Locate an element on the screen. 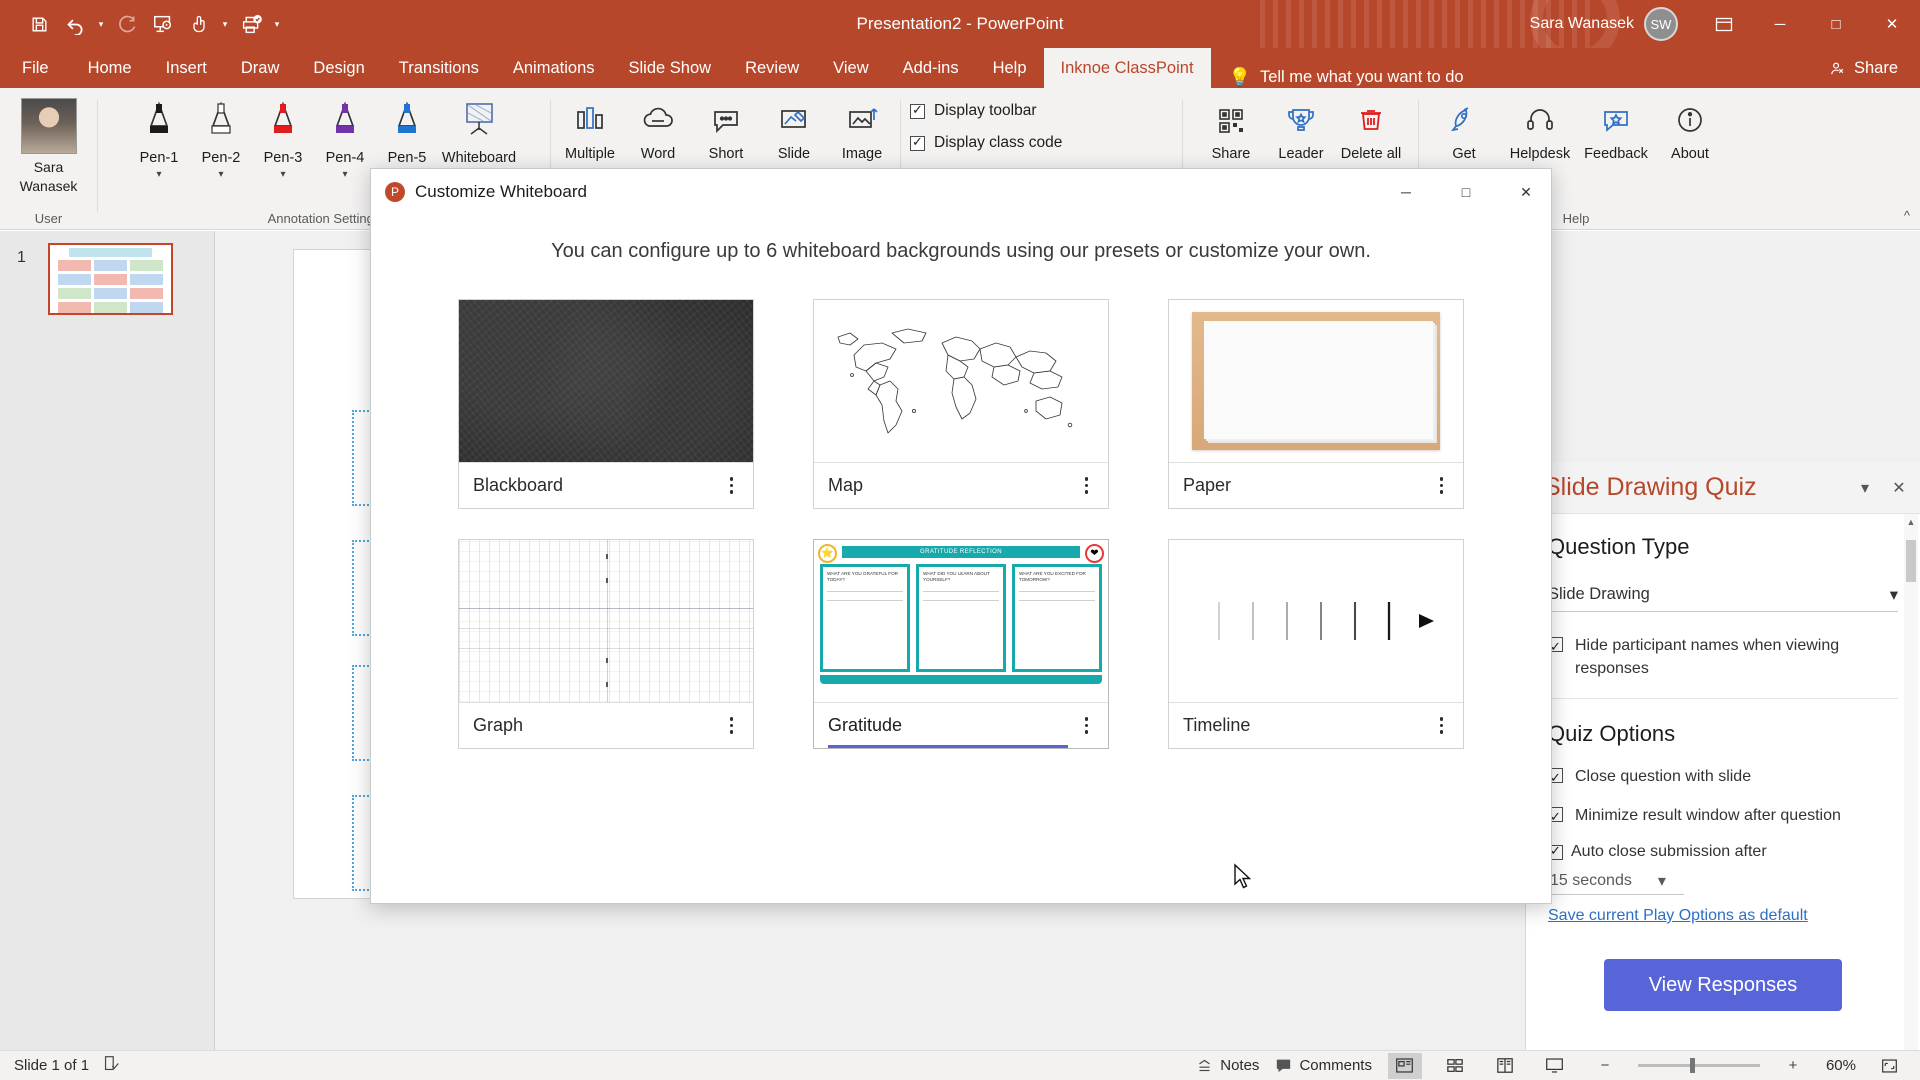 This screenshot has width=1920, height=1080. undo-dropdown-icon: ▾ is located at coordinates (101, 24).